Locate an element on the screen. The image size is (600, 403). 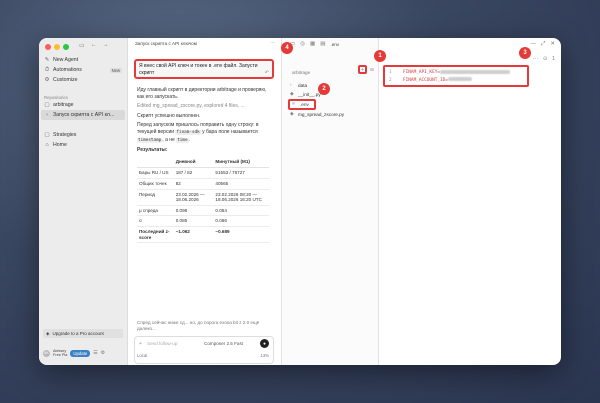
tree-item-label: .env is located at coordinates (304, 104).